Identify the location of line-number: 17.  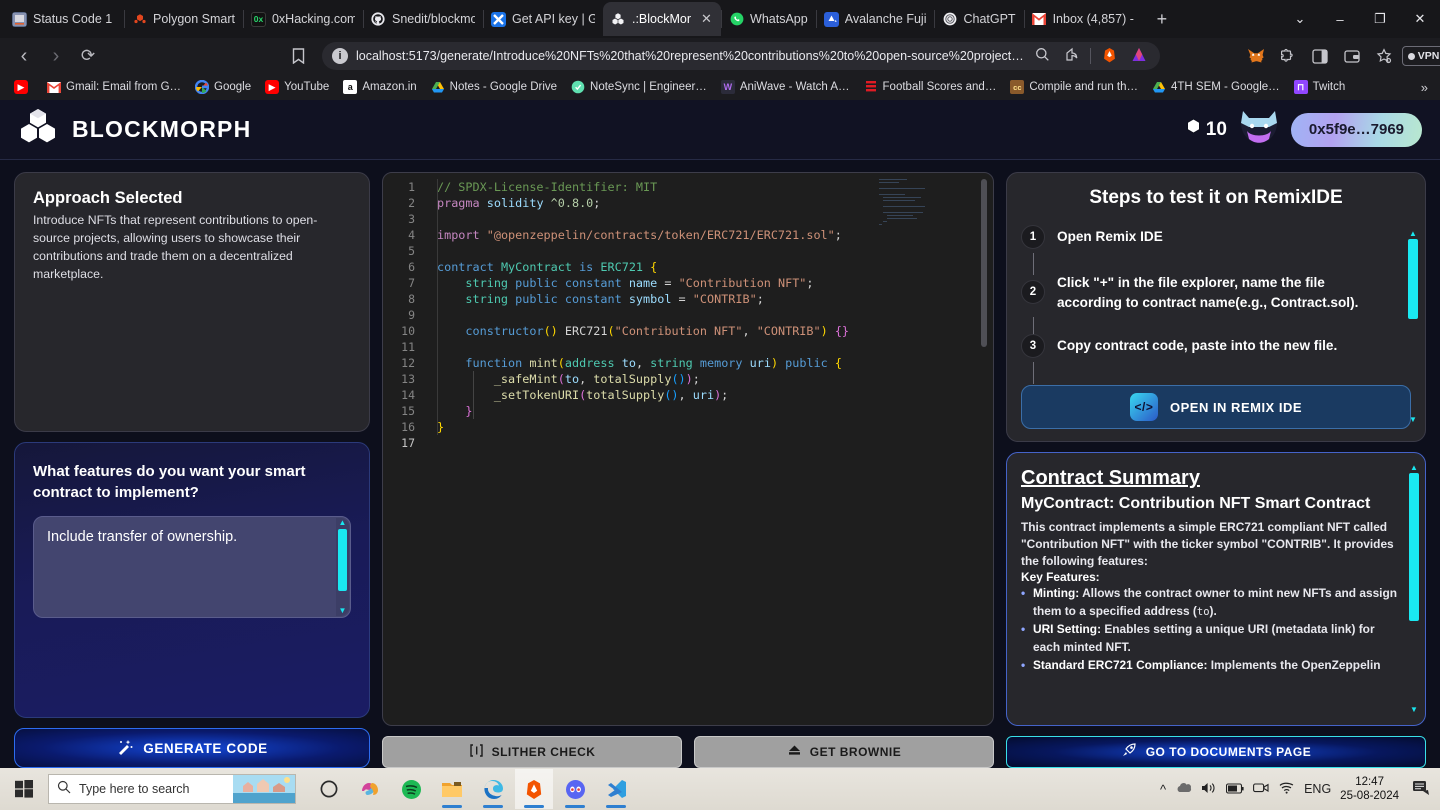
(408, 443).